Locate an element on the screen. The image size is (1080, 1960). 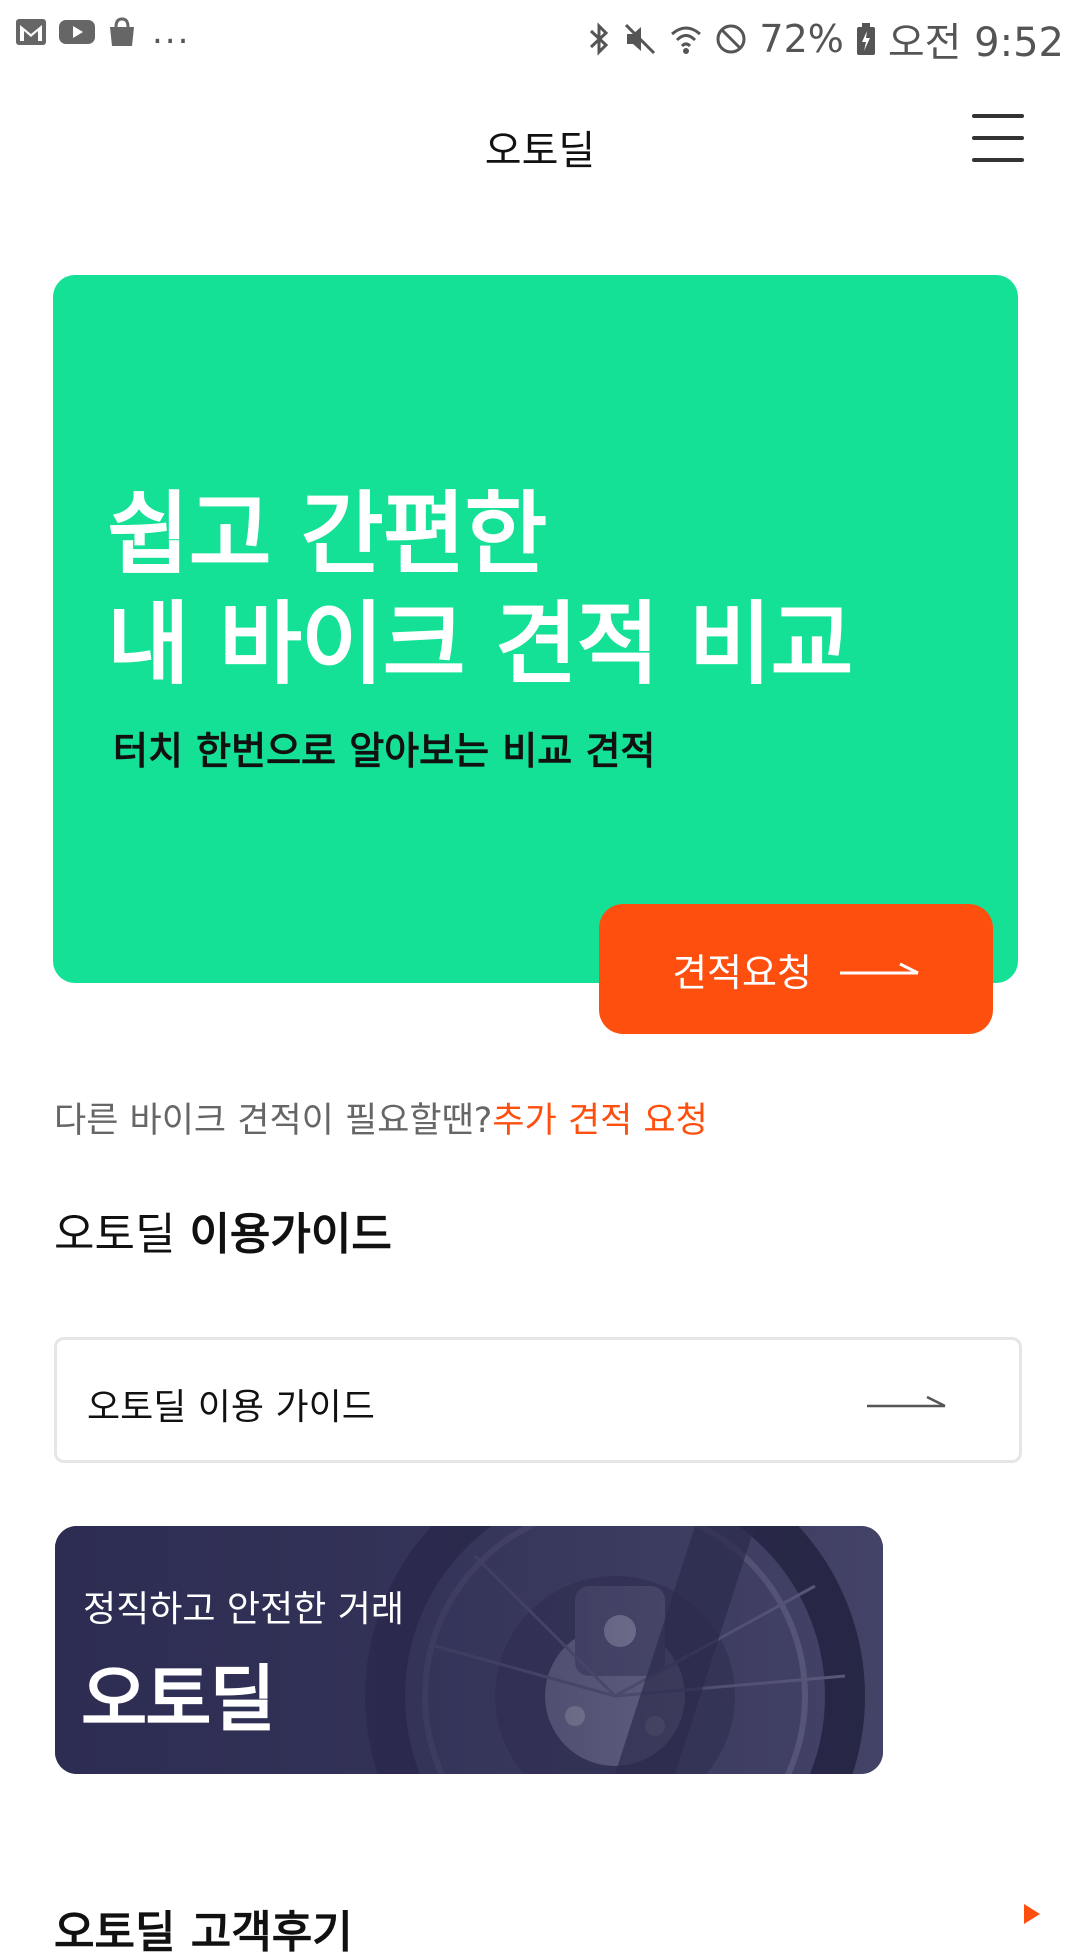
hero-title-line: 내 바이크 견적 비교 is located at coordinates (480, 644).